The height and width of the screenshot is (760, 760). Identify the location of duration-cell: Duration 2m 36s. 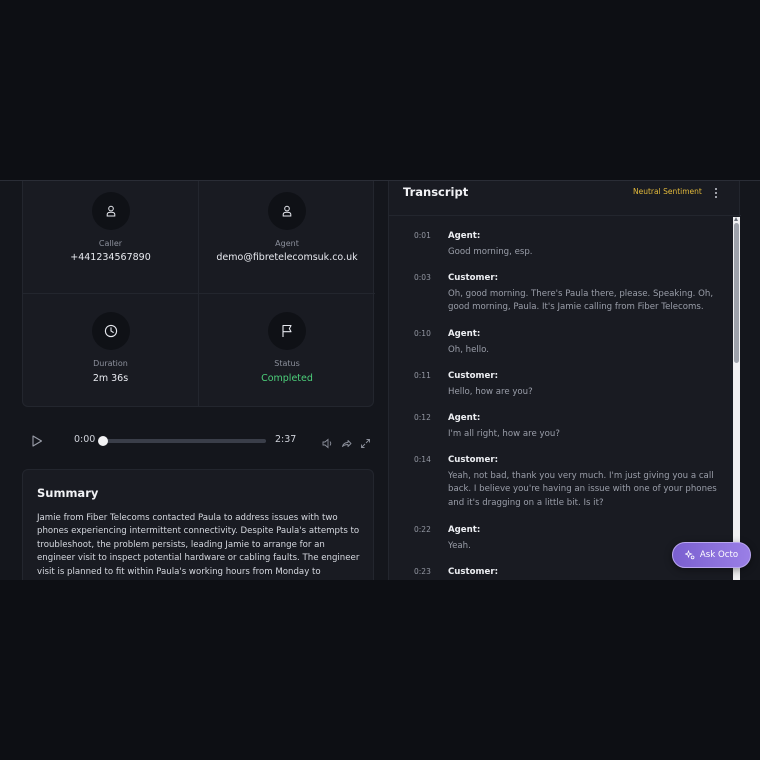
(111, 347).